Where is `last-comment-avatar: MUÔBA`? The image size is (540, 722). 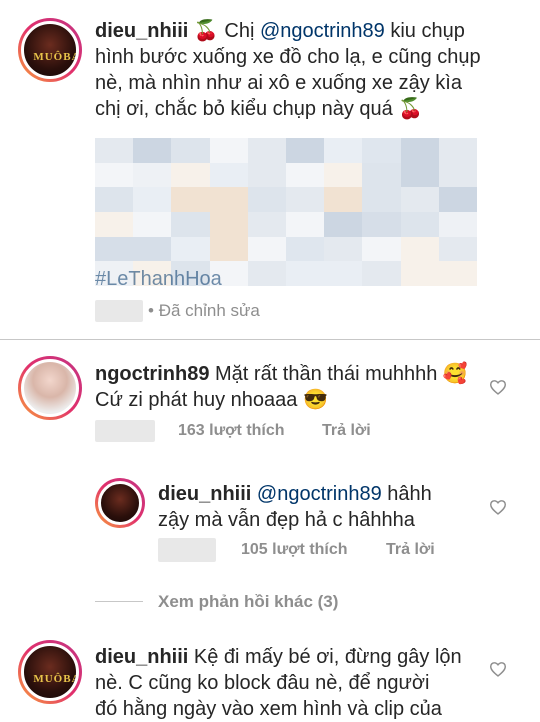 last-comment-avatar: MUÔBA is located at coordinates (50, 672).